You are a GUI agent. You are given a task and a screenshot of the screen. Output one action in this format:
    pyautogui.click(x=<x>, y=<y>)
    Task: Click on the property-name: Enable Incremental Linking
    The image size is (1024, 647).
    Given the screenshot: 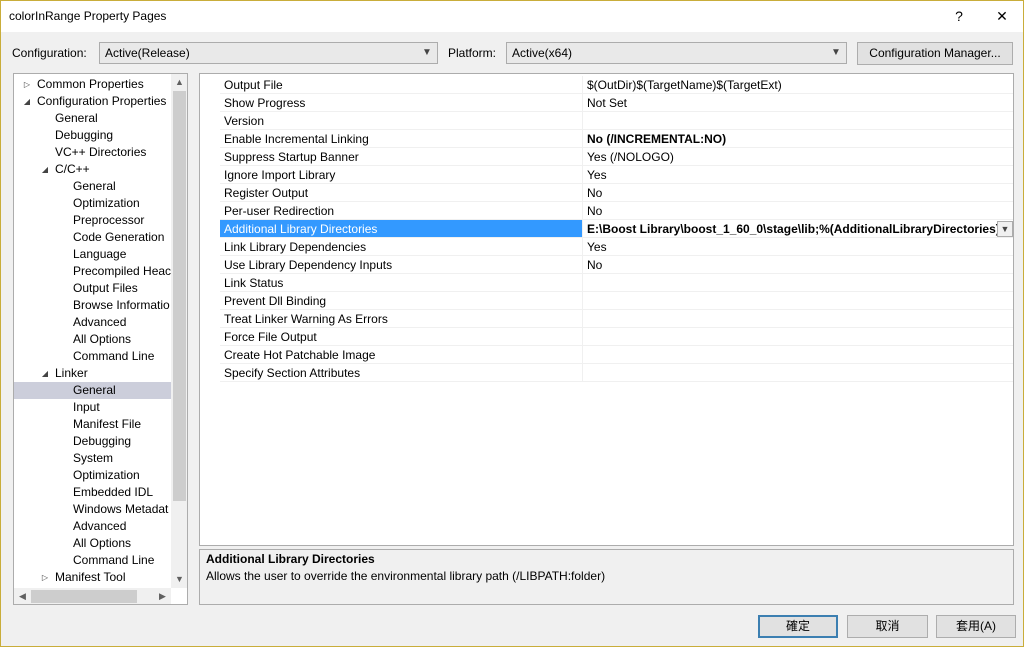 What is the action you would take?
    pyautogui.click(x=401, y=139)
    